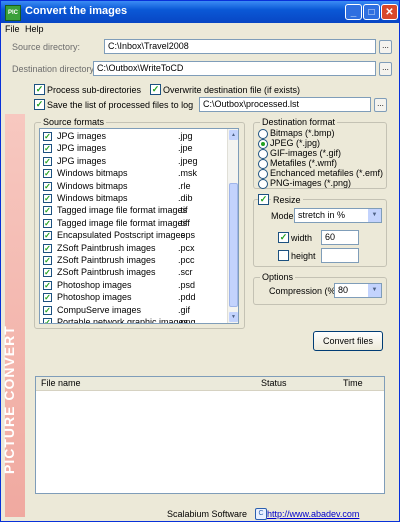 The width and height of the screenshot is (400, 522). I want to click on maximize-button: □, so click(371, 12).